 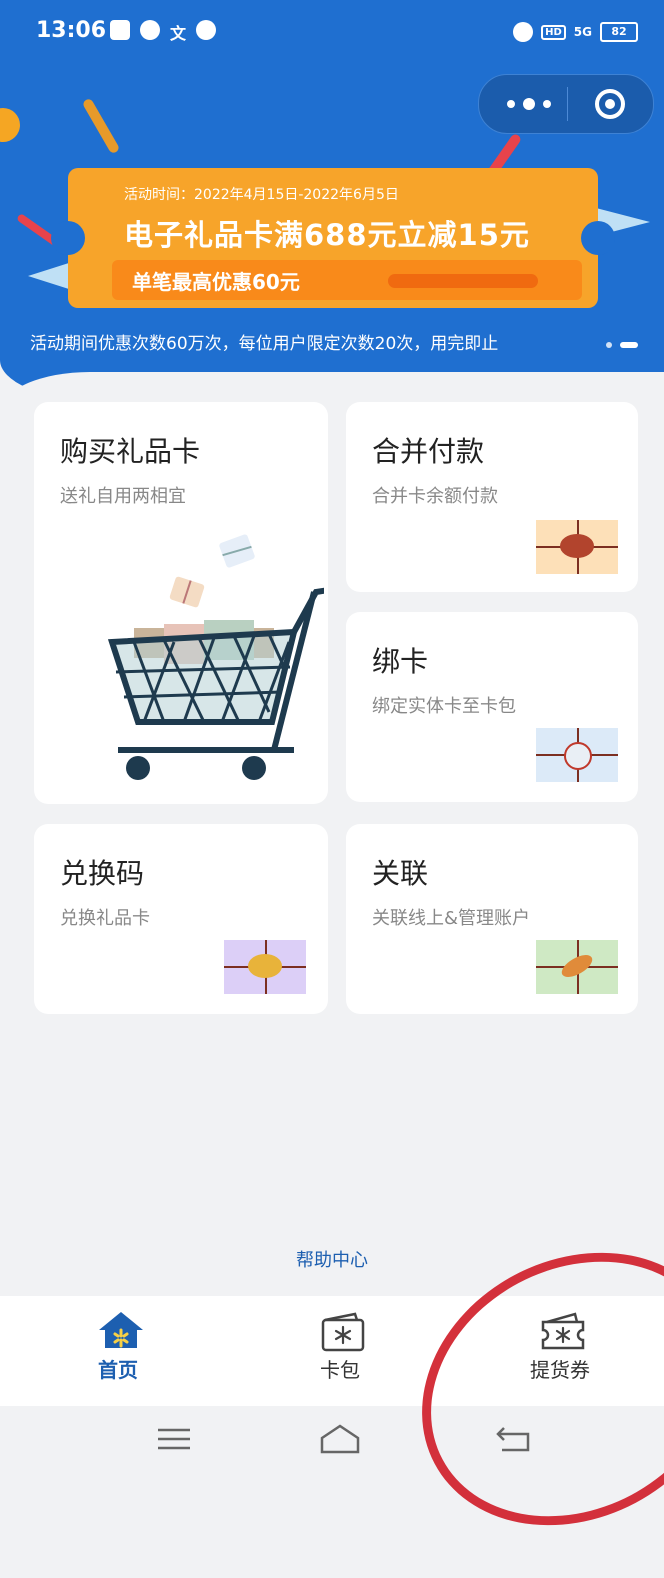 What do you see at coordinates (444, 706) in the screenshot?
I see `card-subtitle: 绑定实体卡至卡包` at bounding box center [444, 706].